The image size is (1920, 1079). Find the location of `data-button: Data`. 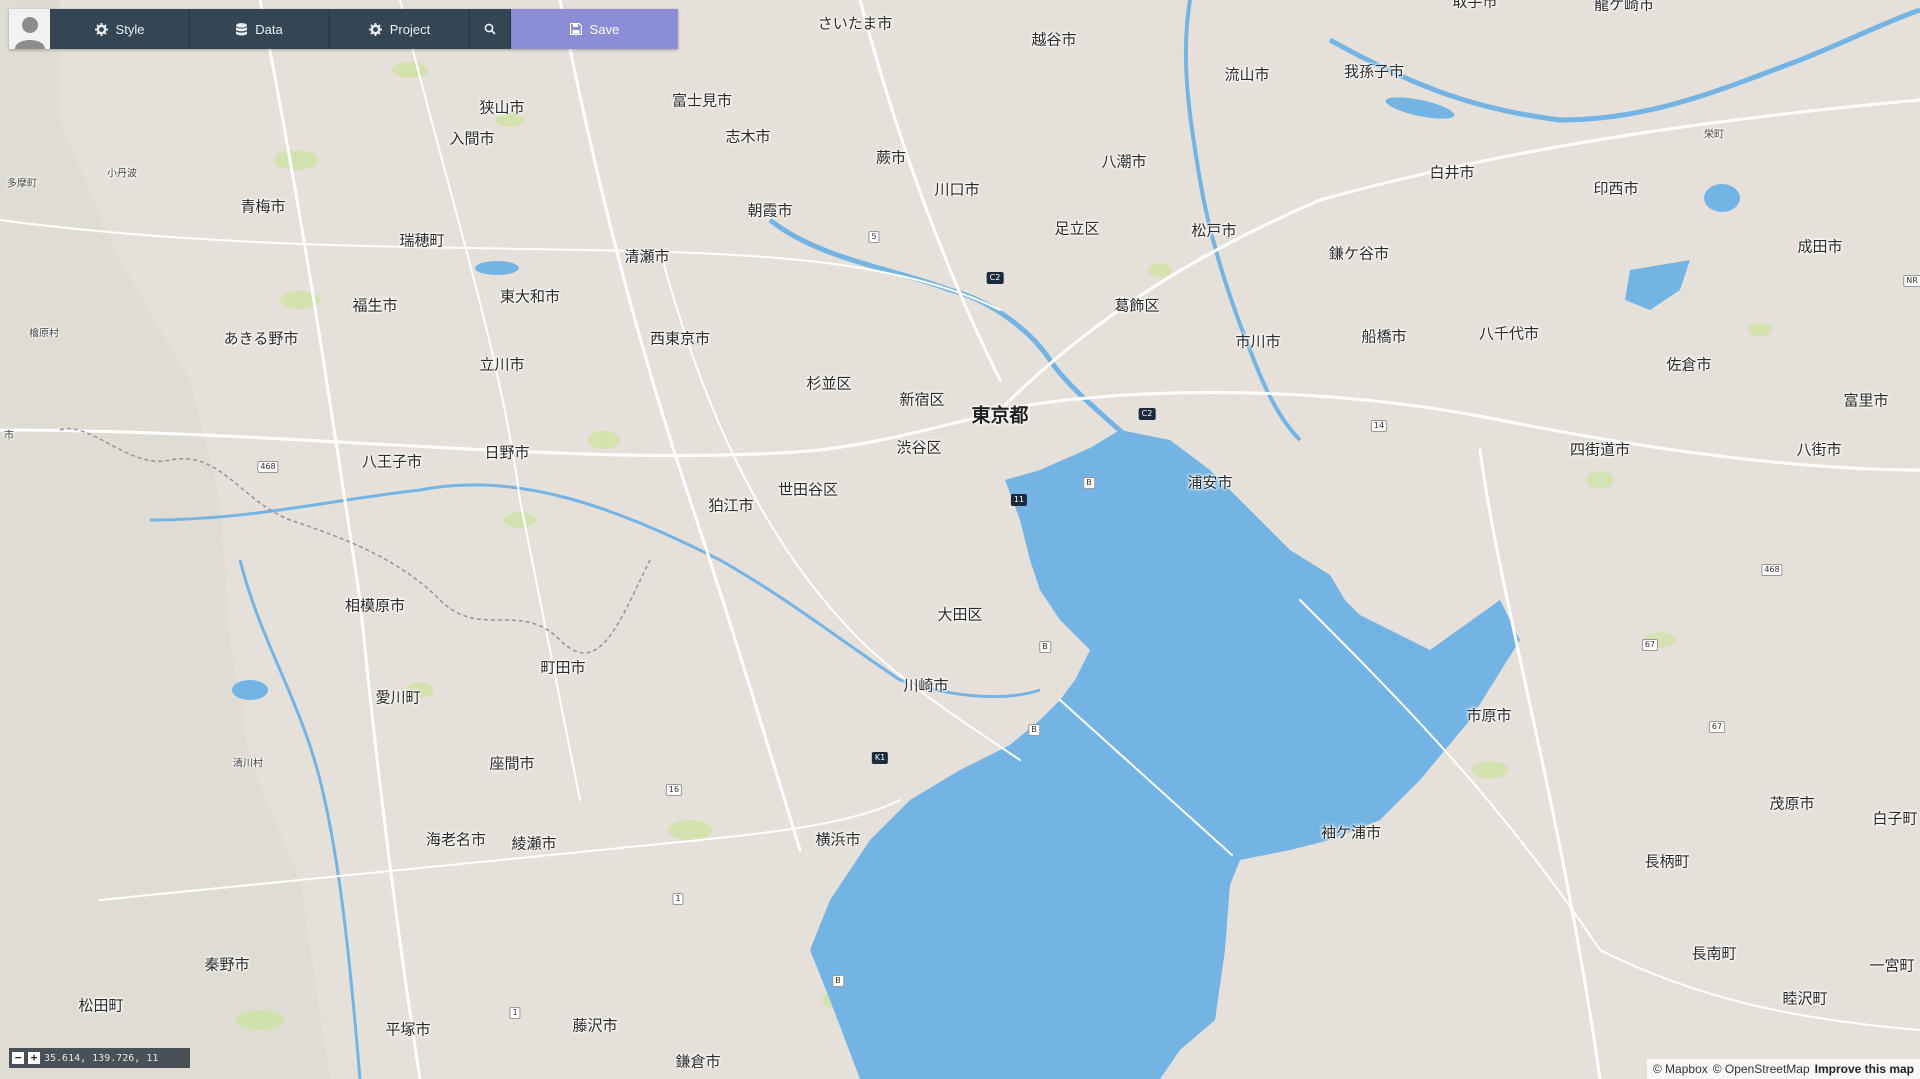

data-button: Data is located at coordinates (260, 29).